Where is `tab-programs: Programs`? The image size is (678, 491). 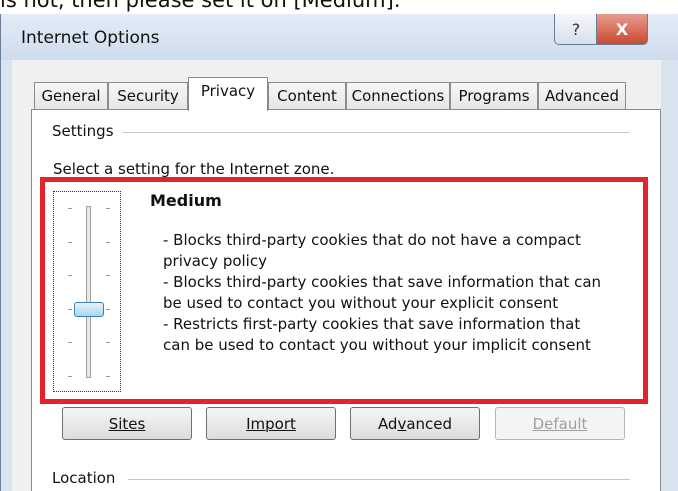 tab-programs: Programs is located at coordinates (494, 95).